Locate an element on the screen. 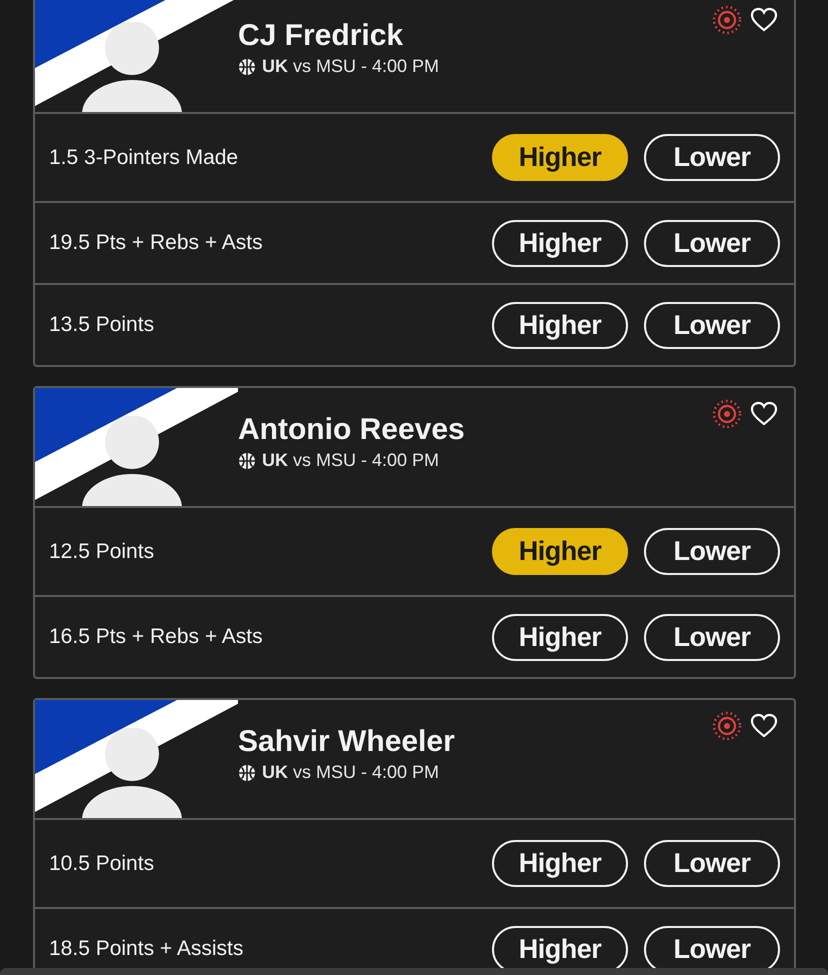  prop-label: 13.5 Points is located at coordinates (101, 325).